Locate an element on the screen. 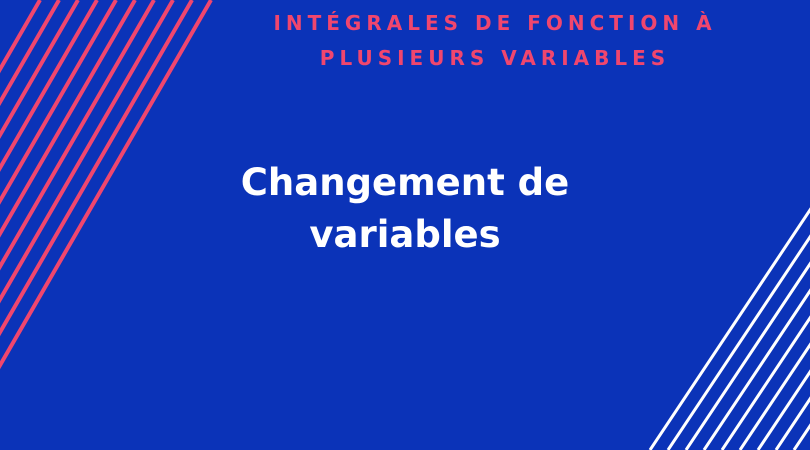 The width and height of the screenshot is (810, 450). white-stripe is located at coordinates (792, 423).